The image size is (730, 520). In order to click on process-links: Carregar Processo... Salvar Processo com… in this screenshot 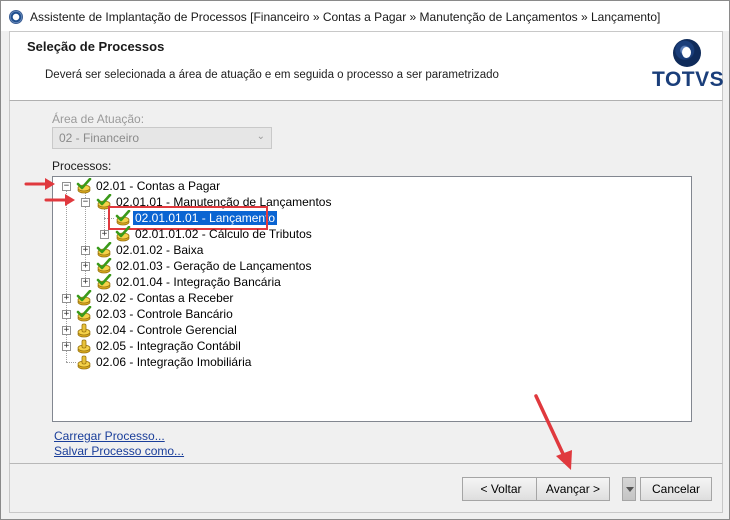, I will do `click(119, 444)`.